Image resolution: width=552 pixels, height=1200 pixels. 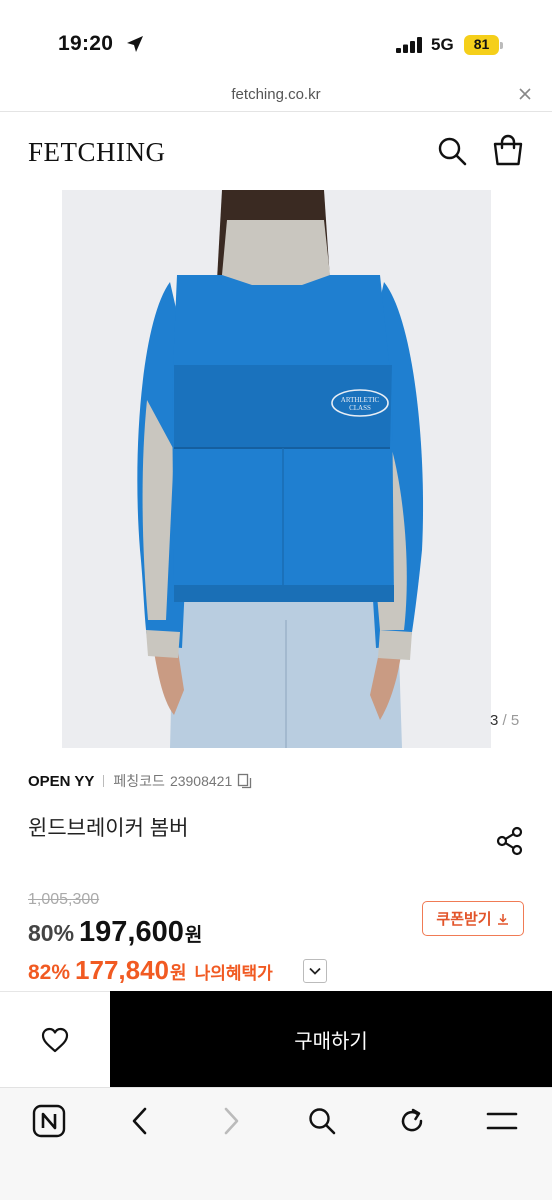 I want to click on purchase-bar: 구매하기, so click(x=276, y=1039).